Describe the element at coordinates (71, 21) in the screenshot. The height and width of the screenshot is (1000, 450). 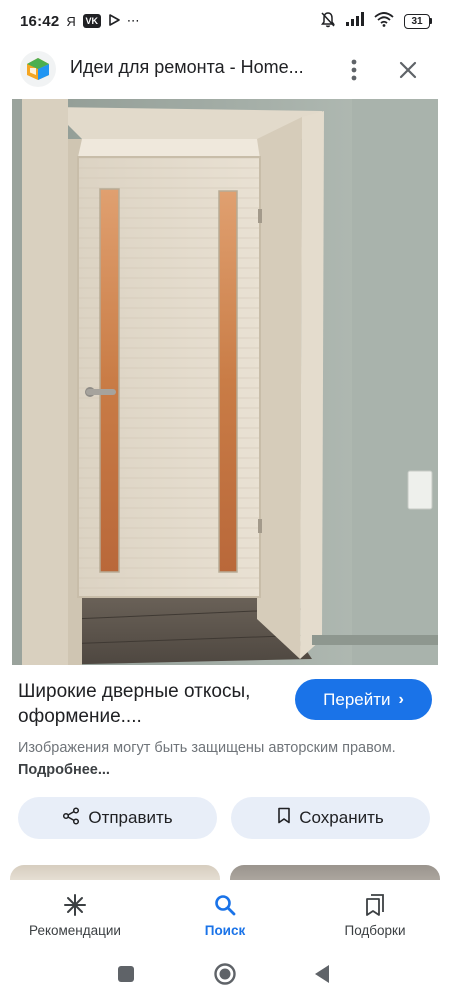
I see `carrier-letter: Я` at that location.